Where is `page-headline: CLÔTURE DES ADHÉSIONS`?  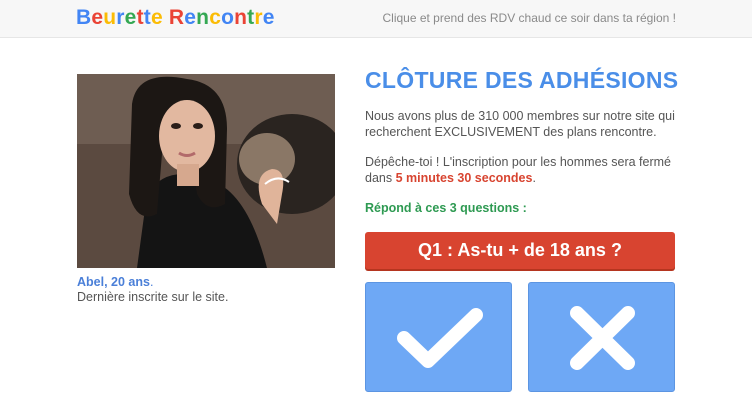
page-headline: CLÔTURE DES ADHÉSIONS is located at coordinates (522, 80).